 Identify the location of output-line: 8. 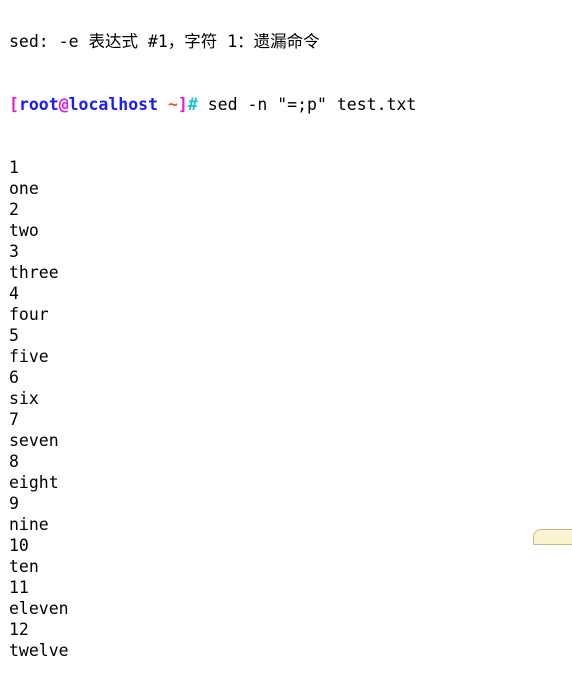
(14, 461).